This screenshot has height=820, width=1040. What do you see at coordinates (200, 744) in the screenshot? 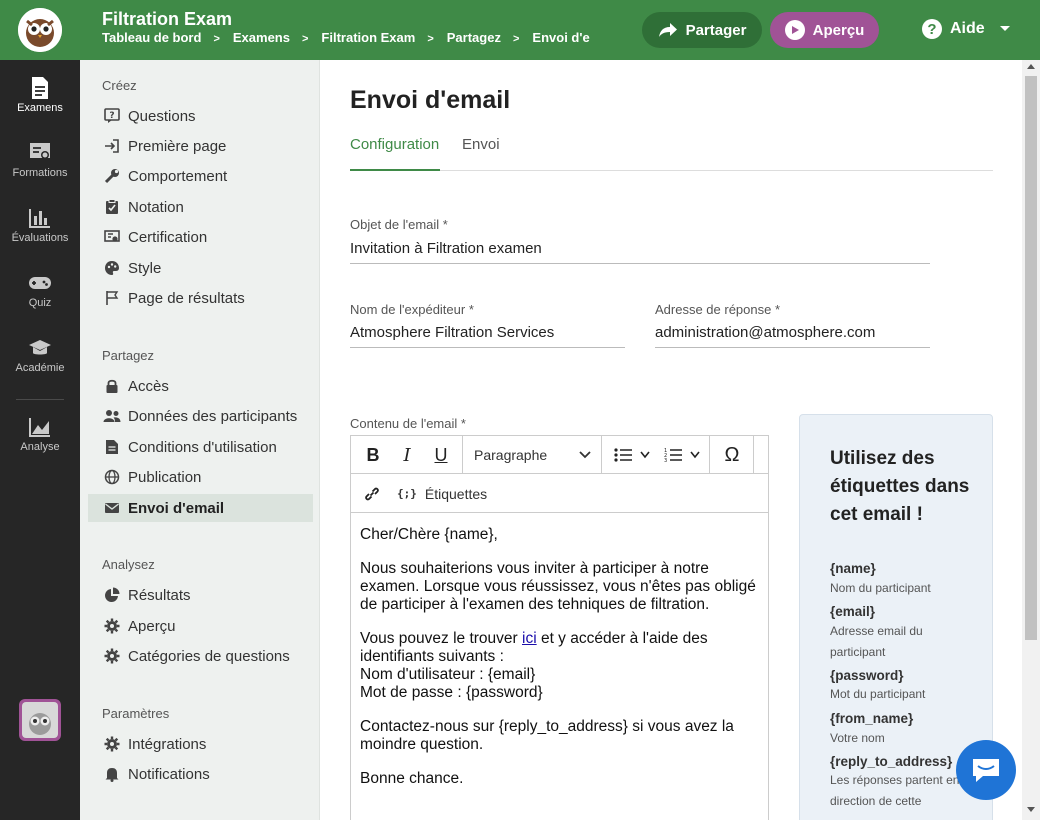
I see `sidebar-item-integrations: Intégrations` at bounding box center [200, 744].